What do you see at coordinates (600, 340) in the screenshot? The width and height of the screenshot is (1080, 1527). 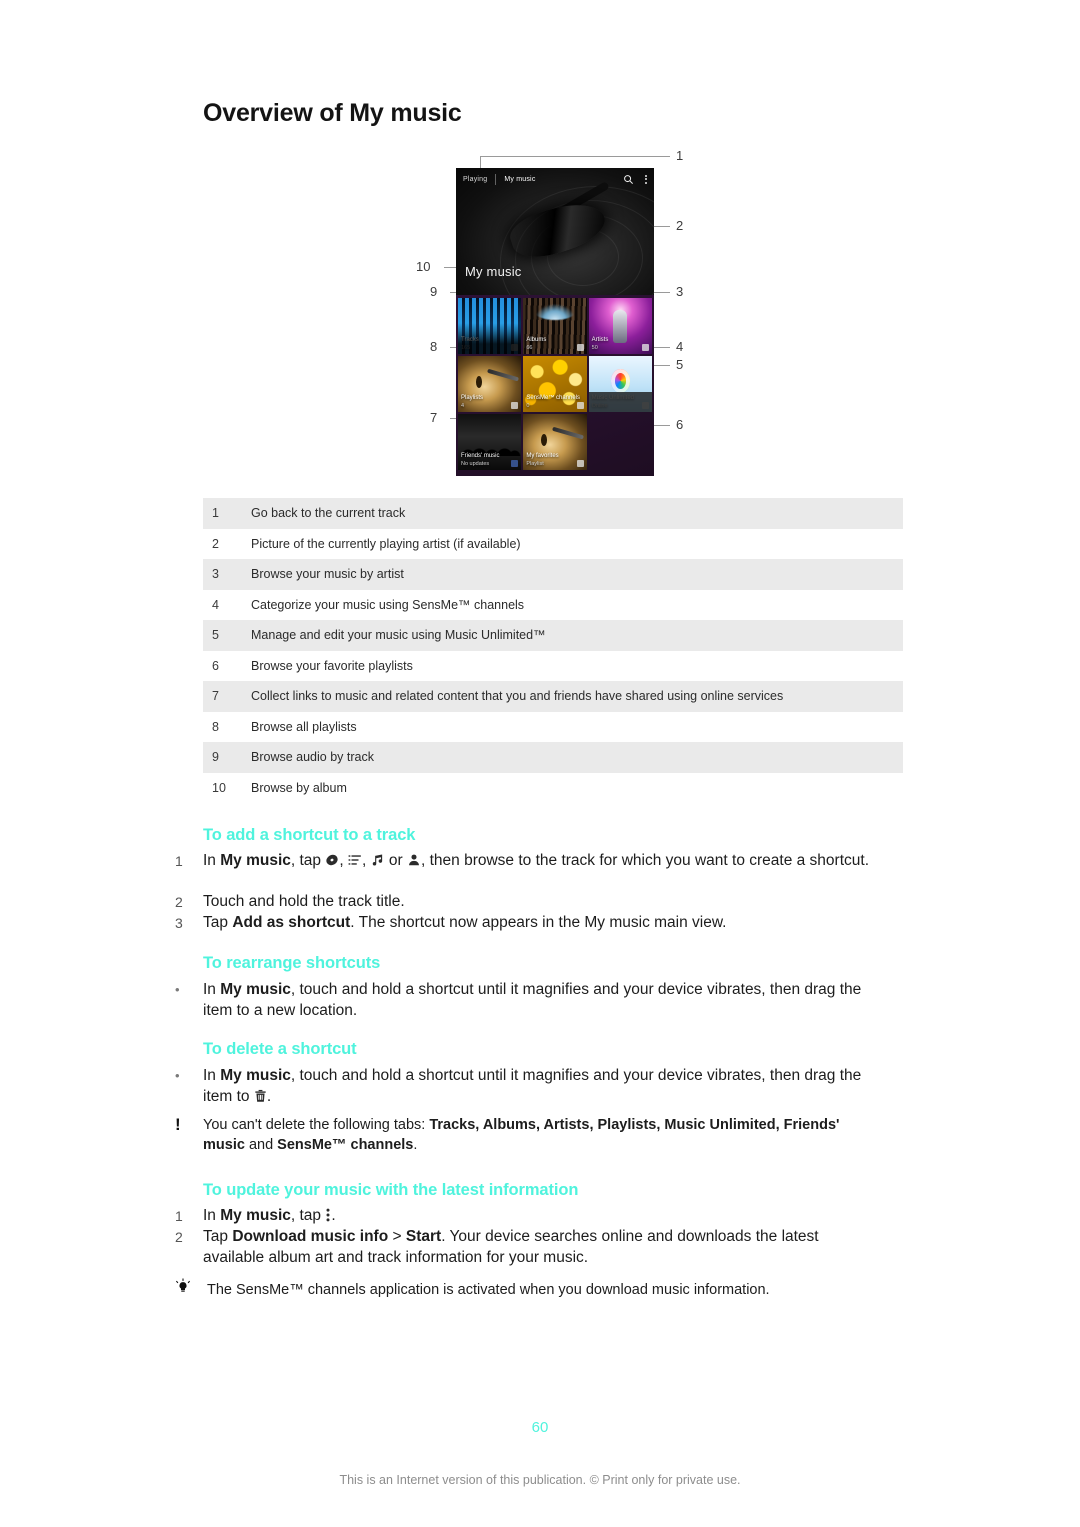 I see `tile-label: Artists` at bounding box center [600, 340].